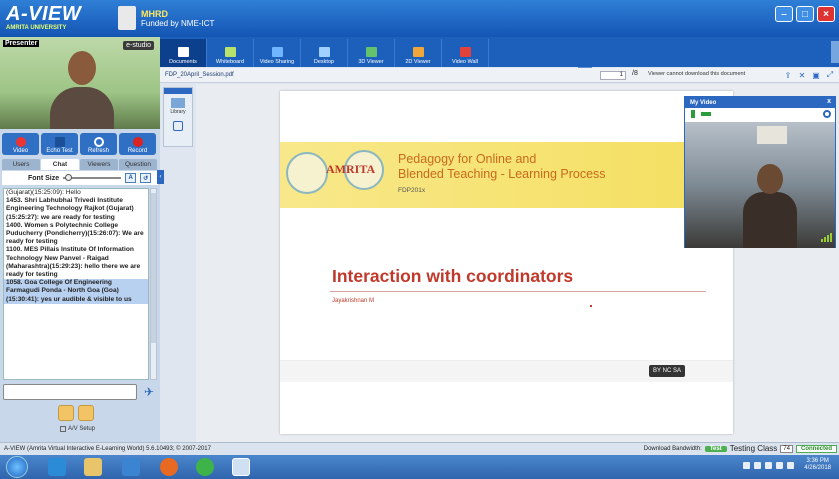  Describe the element at coordinates (137, 144) in the screenshot. I see `record-button: Record` at that location.